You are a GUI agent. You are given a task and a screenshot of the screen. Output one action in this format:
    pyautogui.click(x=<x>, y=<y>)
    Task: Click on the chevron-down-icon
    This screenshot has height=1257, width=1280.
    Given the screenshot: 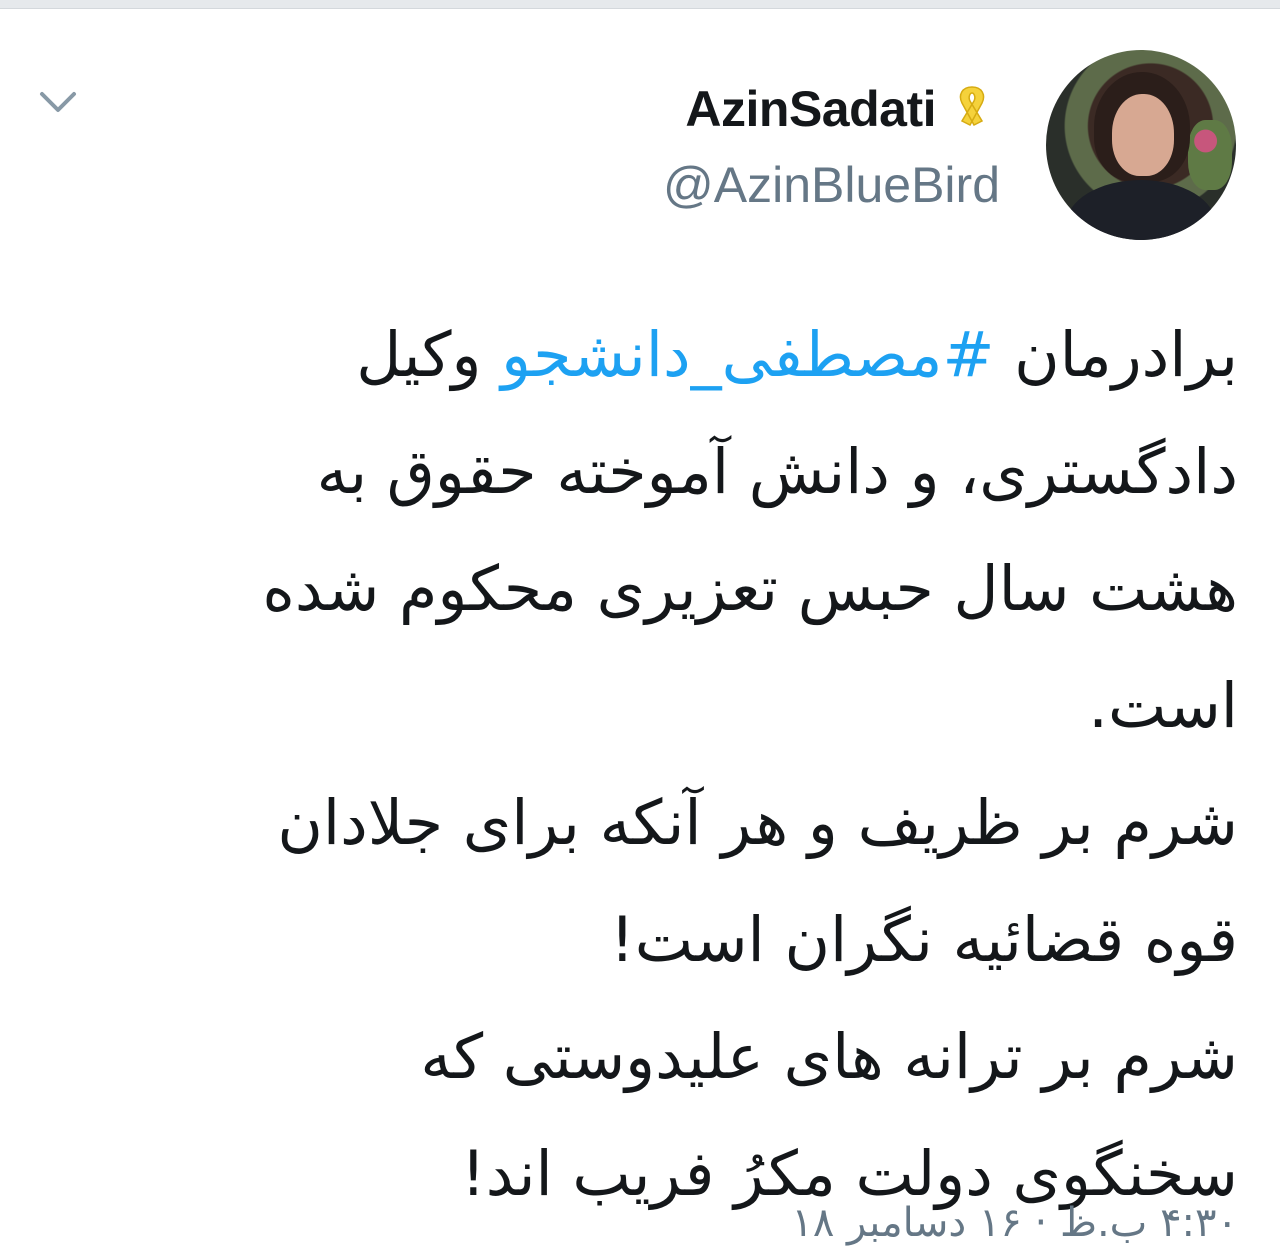 What is the action you would take?
    pyautogui.click(x=58, y=102)
    